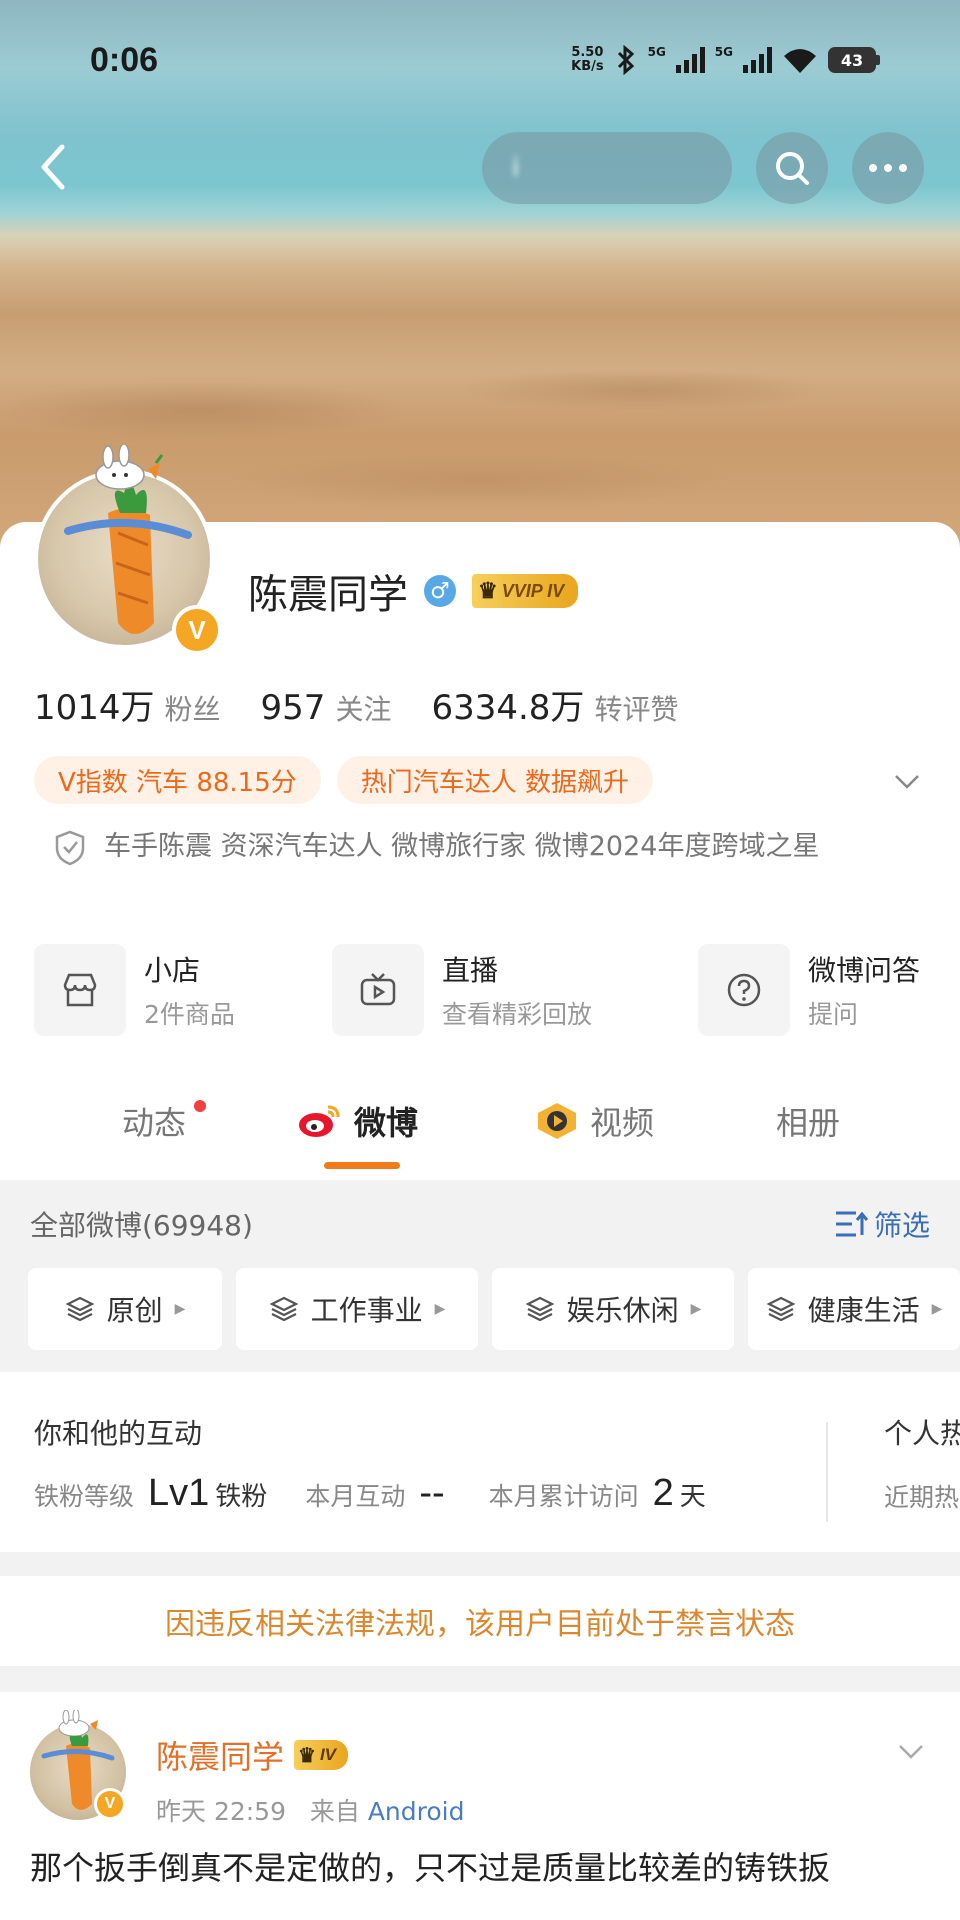 This screenshot has width=960, height=1920. I want to click on tv-icon, so click(378, 989).